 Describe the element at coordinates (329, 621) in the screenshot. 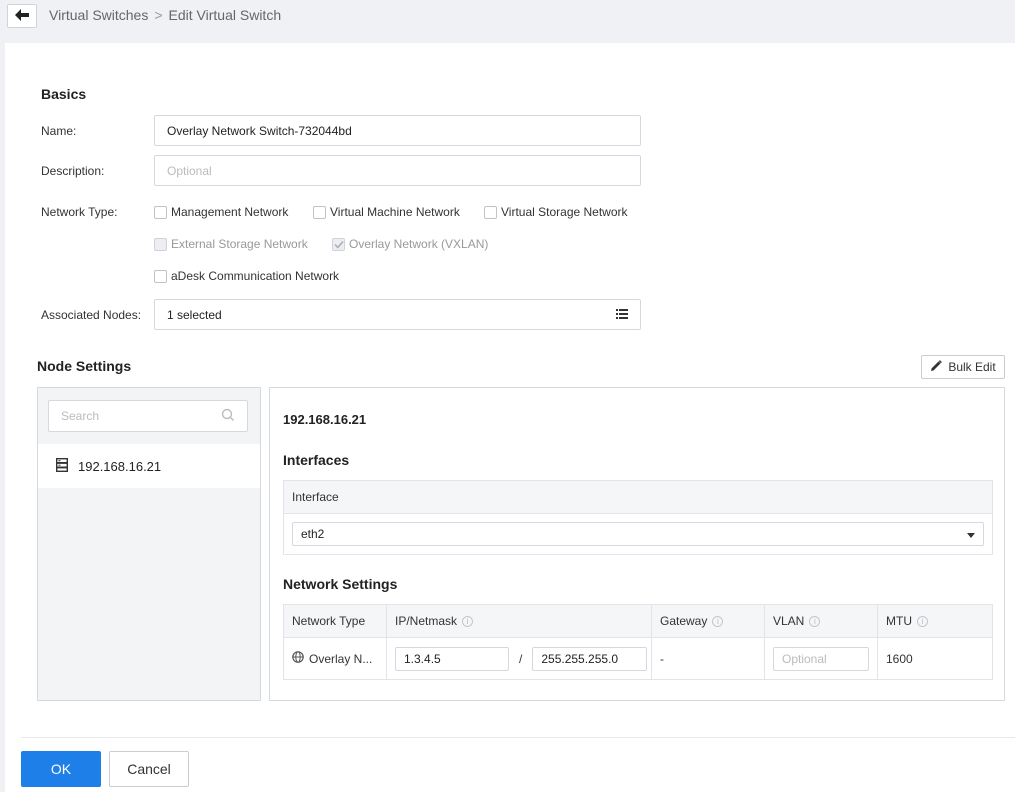

I see `column-header-label: Network Type` at that location.